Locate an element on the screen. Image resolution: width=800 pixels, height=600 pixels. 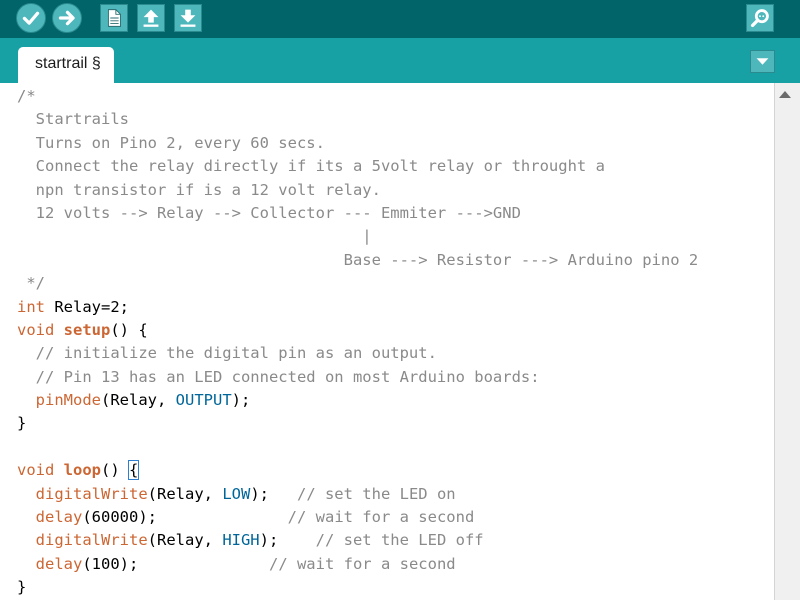
magnifier-icon is located at coordinates (759, 18).